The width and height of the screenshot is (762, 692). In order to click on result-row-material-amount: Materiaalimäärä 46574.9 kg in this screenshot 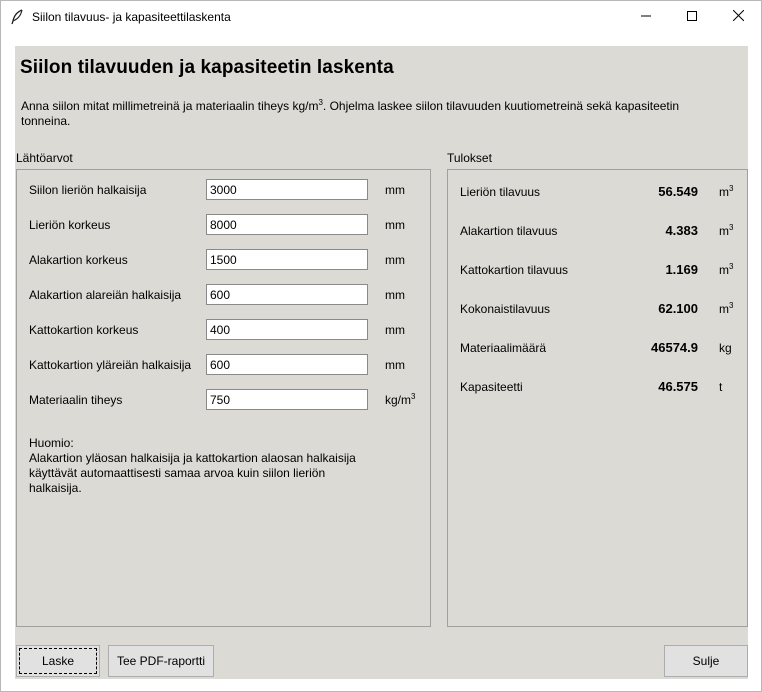, I will do `click(597, 347)`.